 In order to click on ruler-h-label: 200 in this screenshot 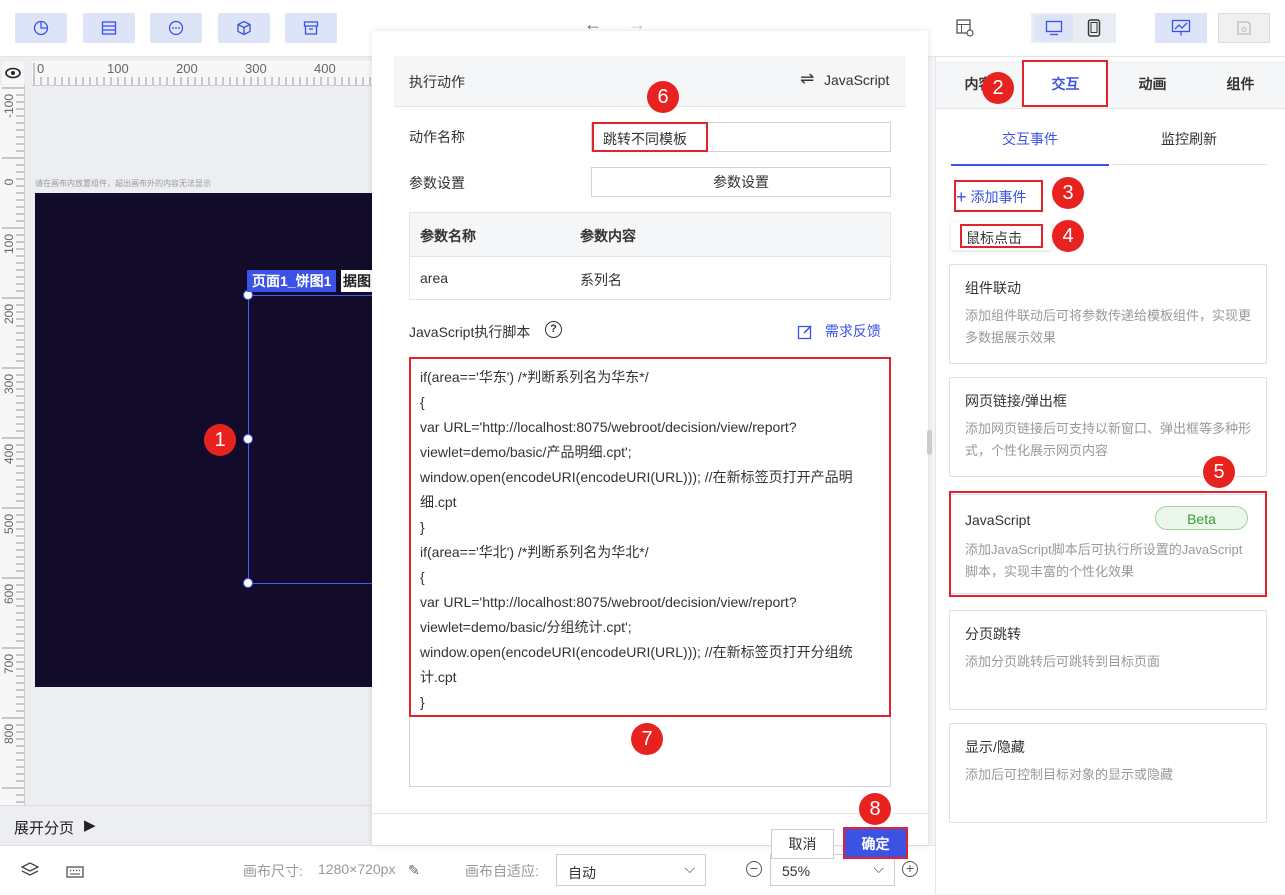, I will do `click(187, 68)`.